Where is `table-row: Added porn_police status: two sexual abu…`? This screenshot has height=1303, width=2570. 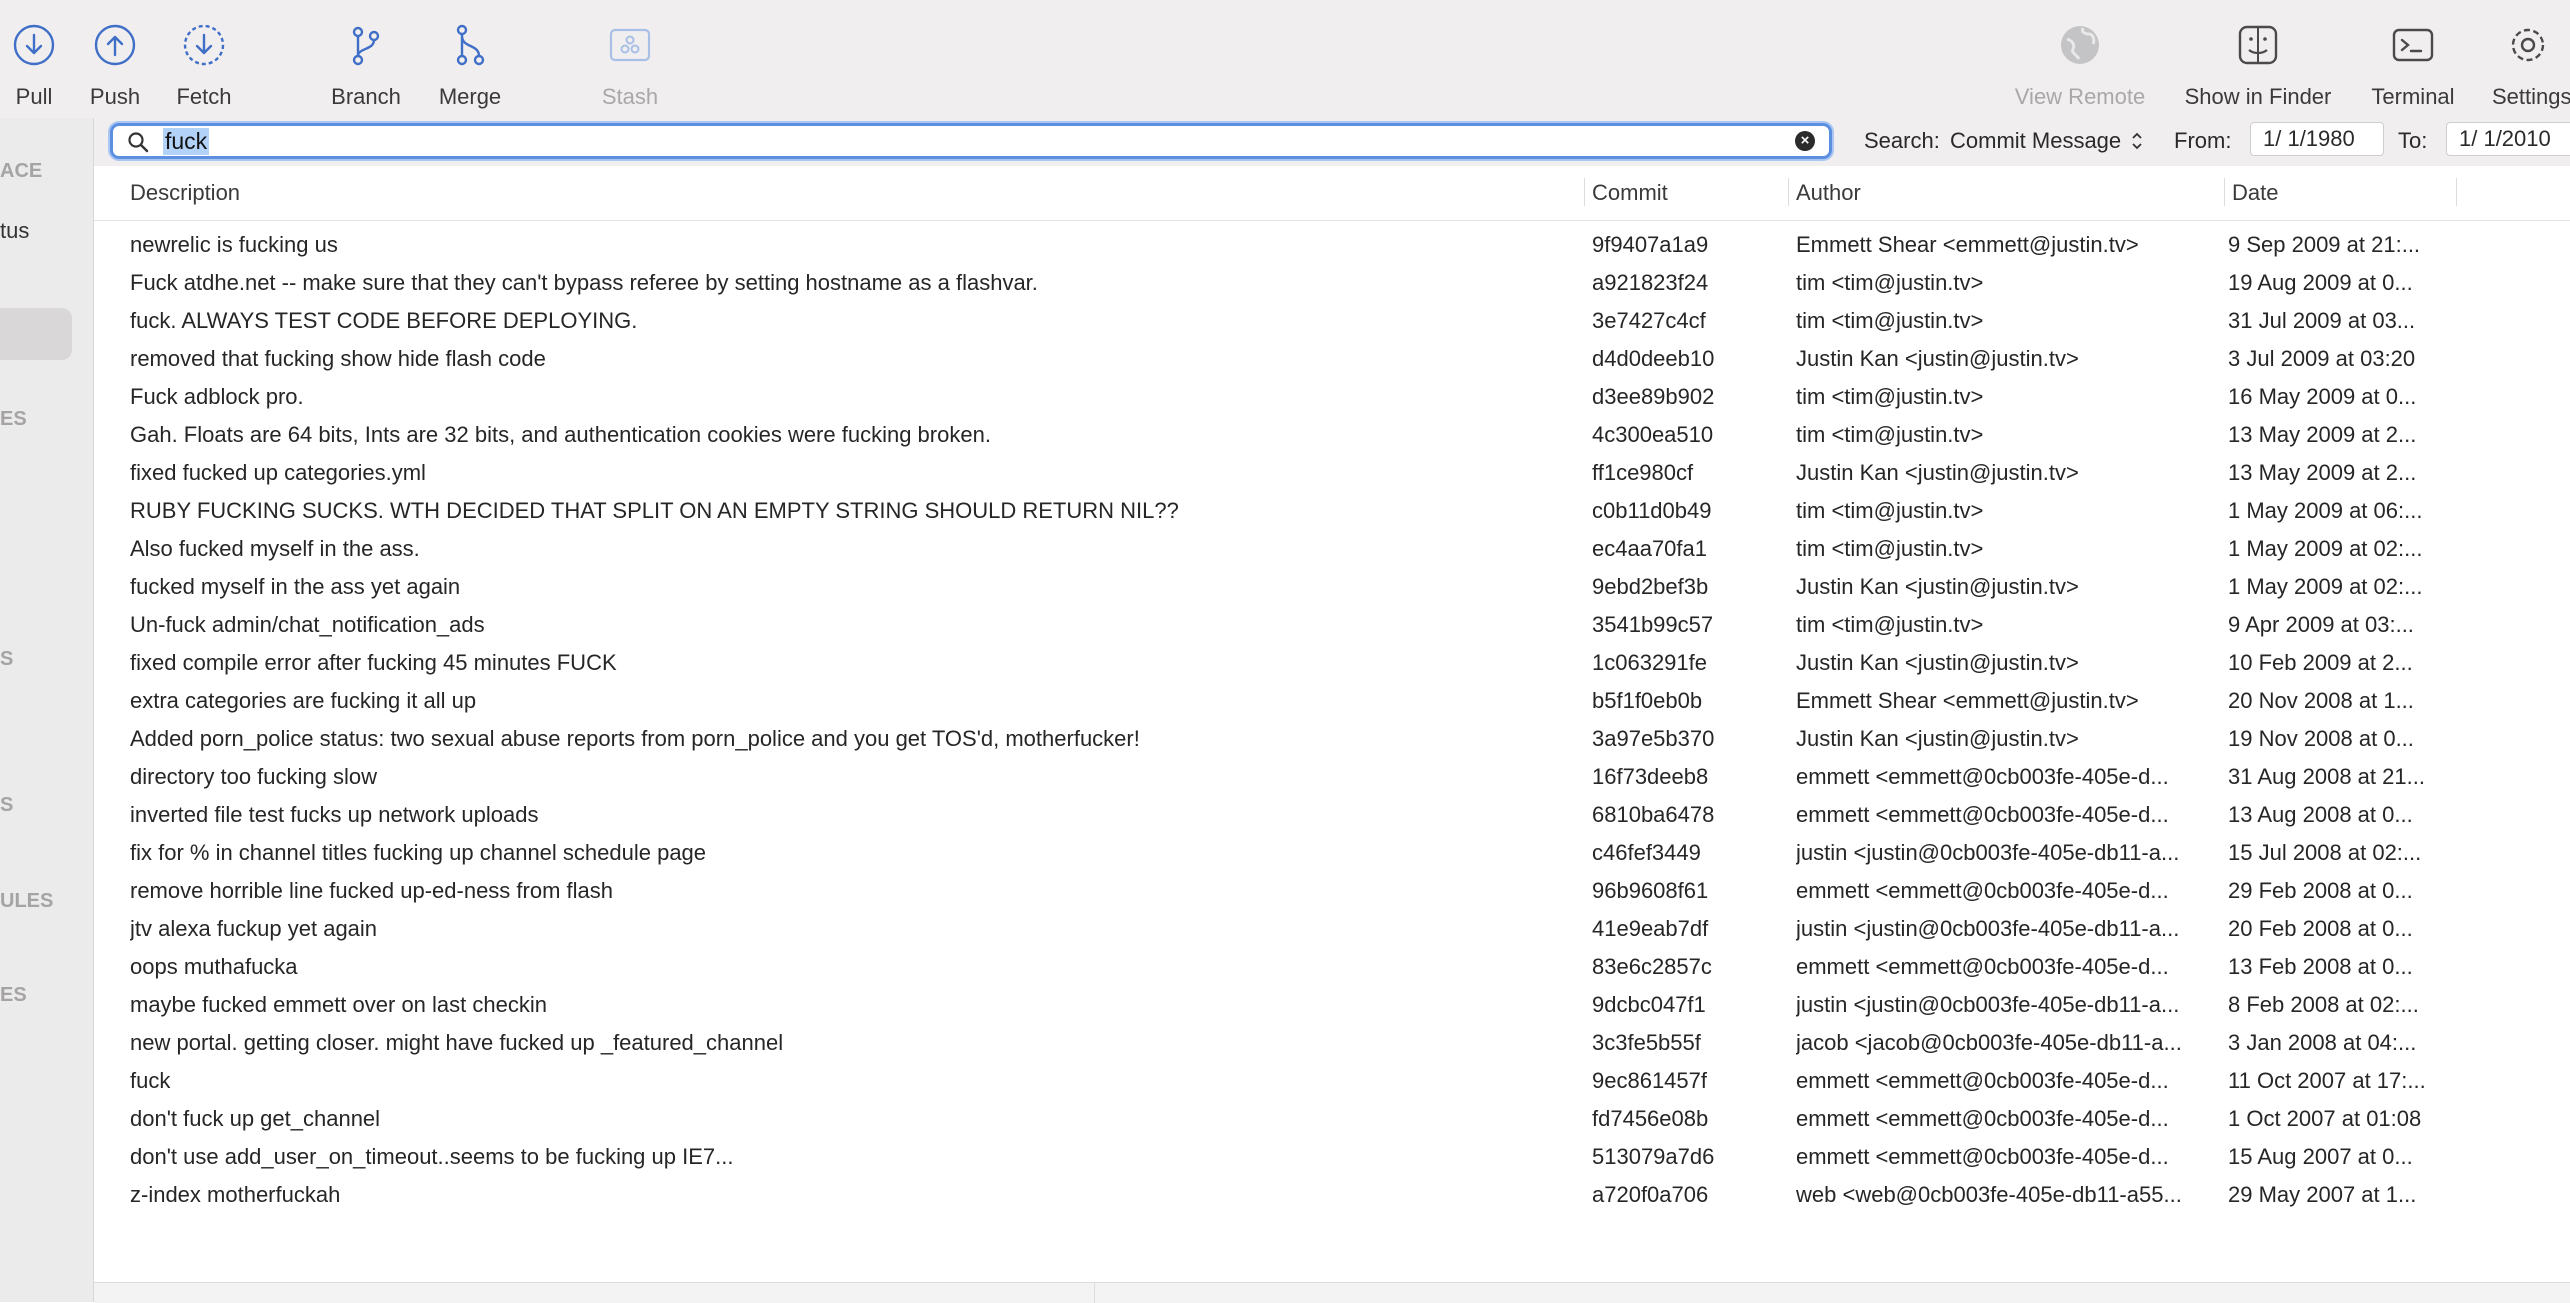
table-row: Added porn_police status: two sexual abu… is located at coordinates (1332, 739).